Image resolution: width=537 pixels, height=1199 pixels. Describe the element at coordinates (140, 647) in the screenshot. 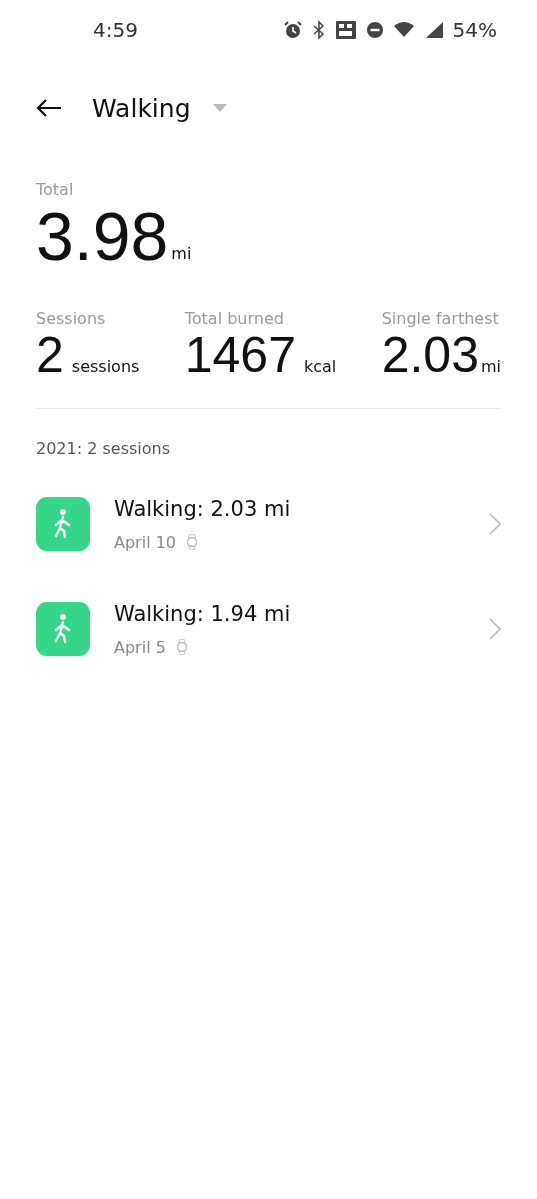

I see `session-date: April 5` at that location.